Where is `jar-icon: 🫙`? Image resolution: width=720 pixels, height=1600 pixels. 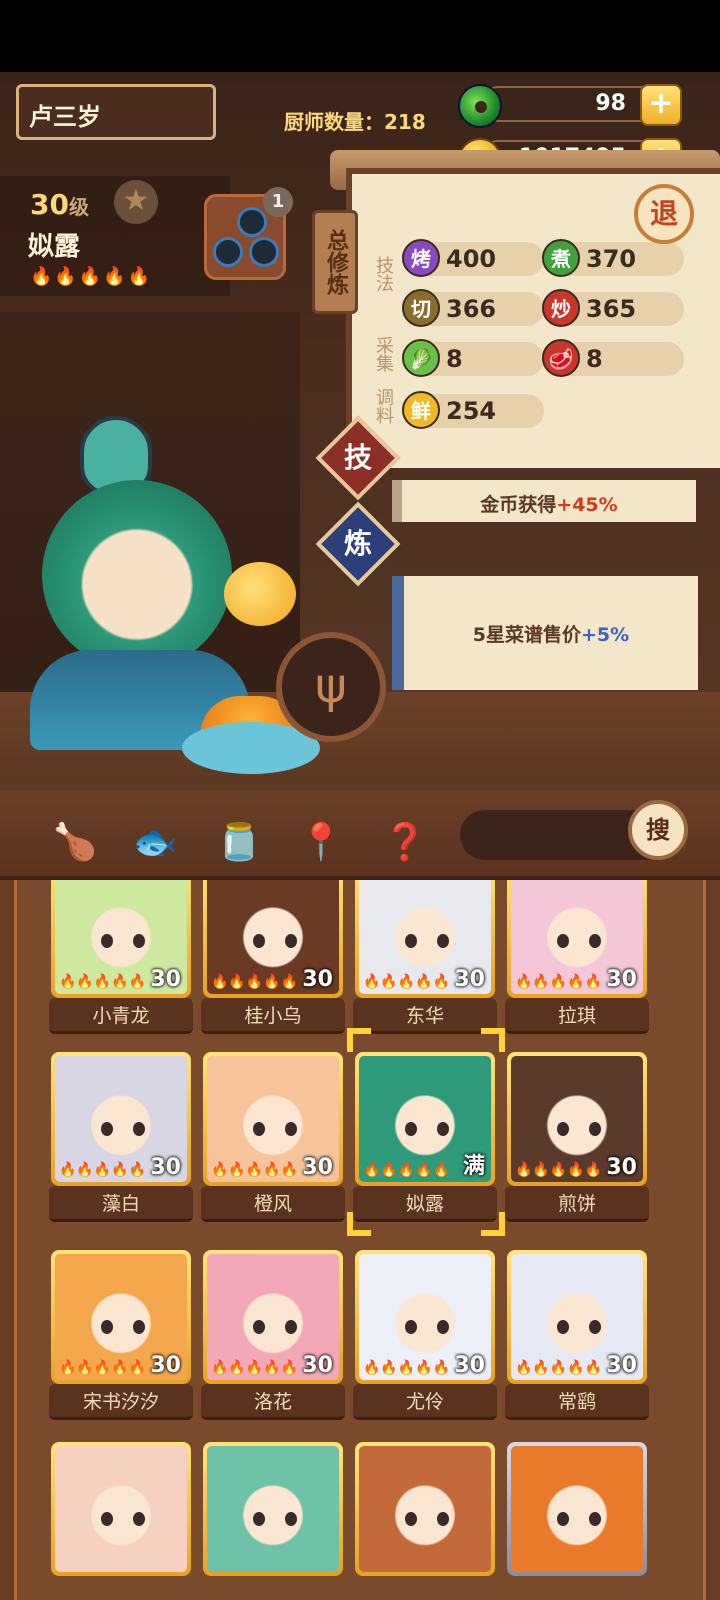
jar-icon: 🫙 is located at coordinates (239, 843).